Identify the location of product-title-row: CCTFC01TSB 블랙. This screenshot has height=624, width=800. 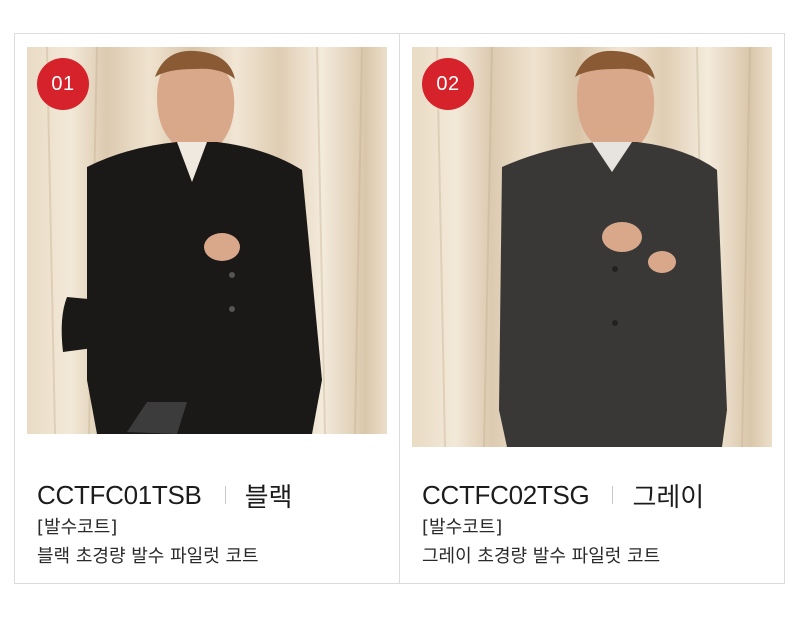
(165, 495).